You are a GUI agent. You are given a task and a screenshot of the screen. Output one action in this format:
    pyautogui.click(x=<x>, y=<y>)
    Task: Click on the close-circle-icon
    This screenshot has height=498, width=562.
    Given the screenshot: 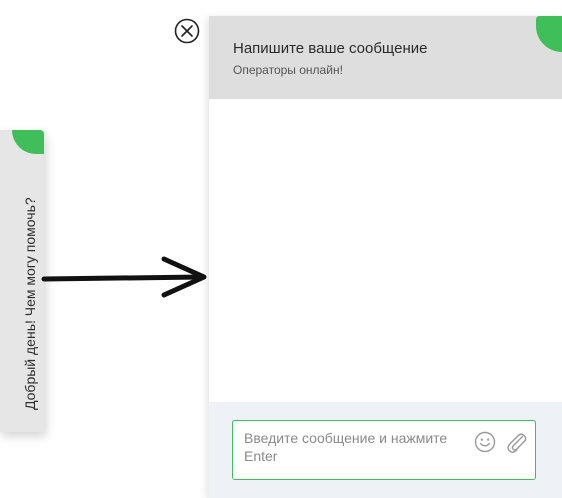 What is the action you would take?
    pyautogui.click(x=187, y=31)
    